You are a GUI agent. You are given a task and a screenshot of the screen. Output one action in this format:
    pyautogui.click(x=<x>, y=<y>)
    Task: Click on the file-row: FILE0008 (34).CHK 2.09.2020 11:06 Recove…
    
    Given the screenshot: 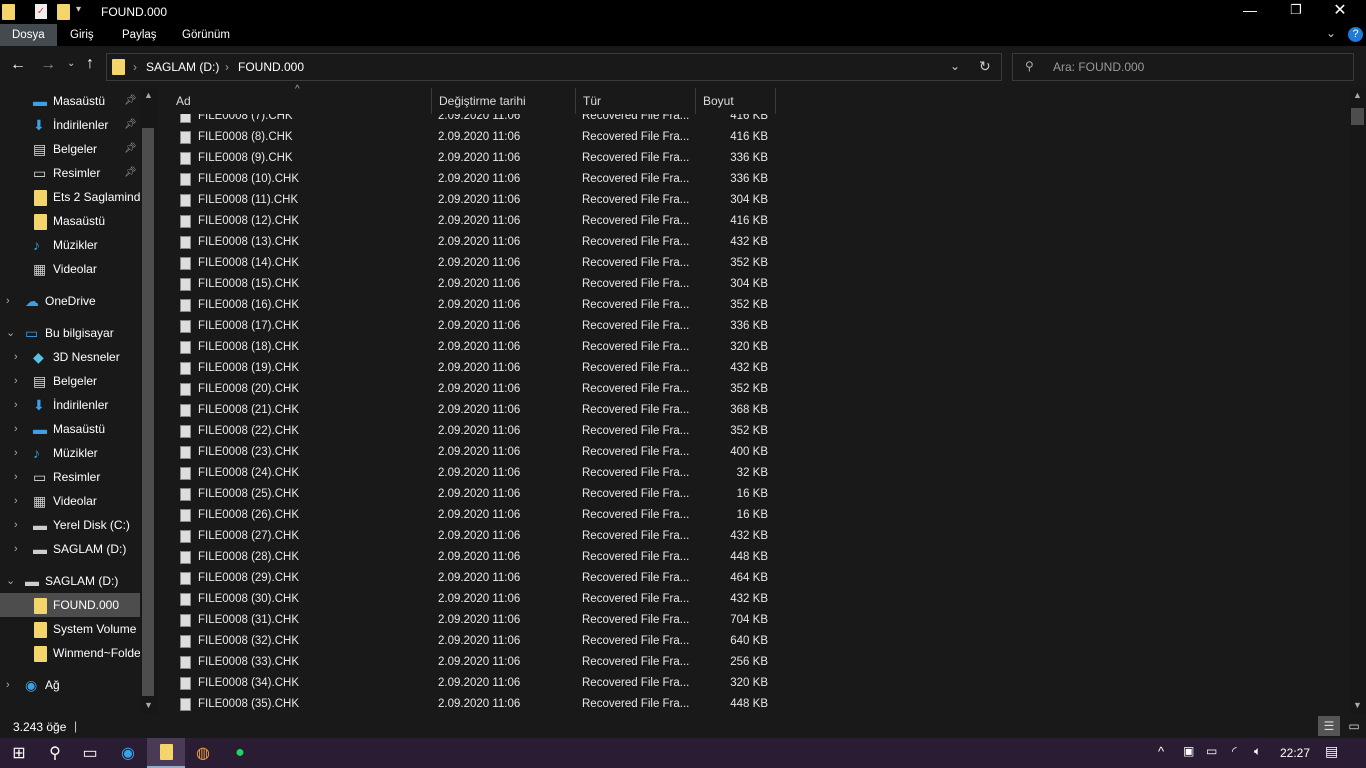 What is the action you would take?
    pyautogui.click(x=467, y=683)
    